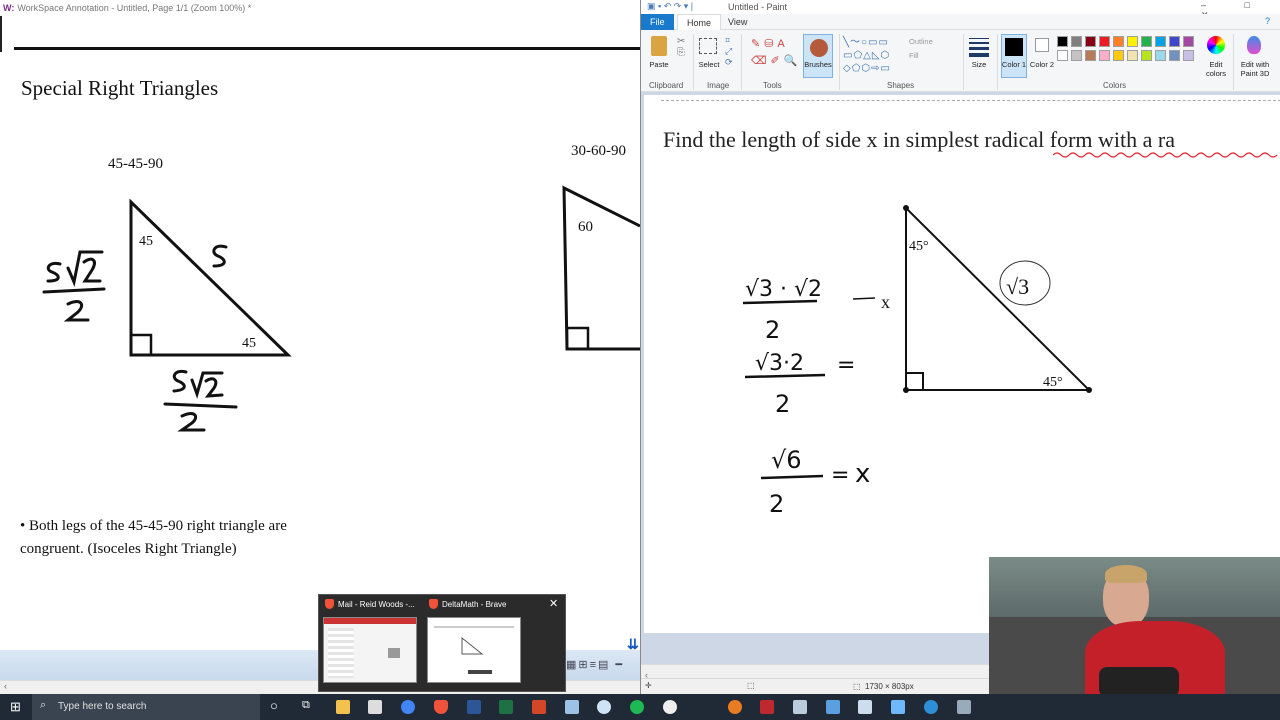 This screenshot has height=720, width=1280. What do you see at coordinates (506, 707) in the screenshot?
I see `excel-icon` at bounding box center [506, 707].